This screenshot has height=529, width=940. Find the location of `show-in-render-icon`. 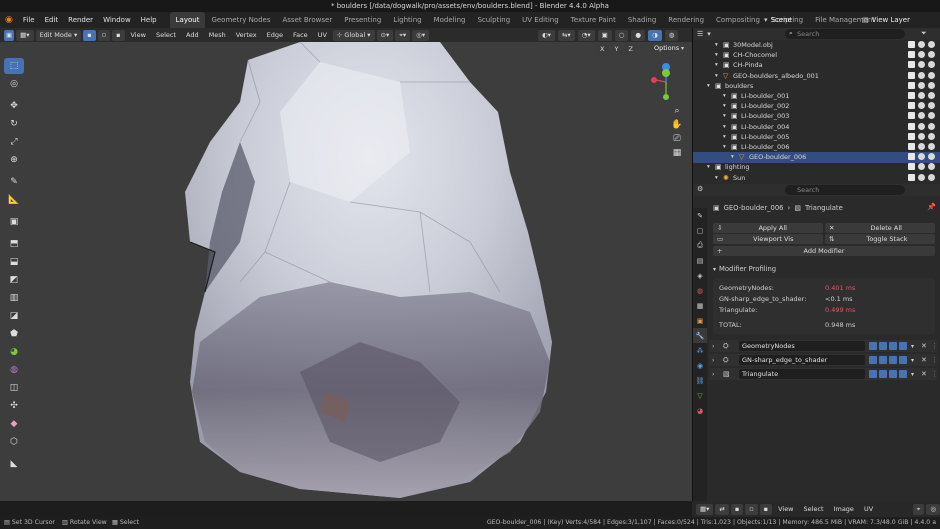

show-in-render-icon is located at coordinates (893, 346).